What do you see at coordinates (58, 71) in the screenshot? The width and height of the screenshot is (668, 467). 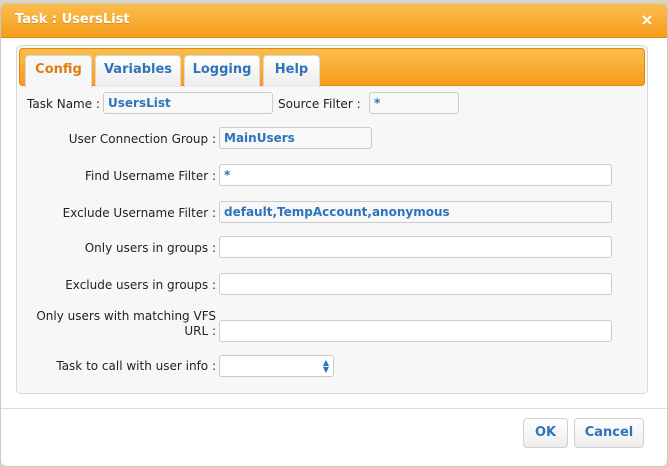 I see `tab-config: Config` at bounding box center [58, 71].